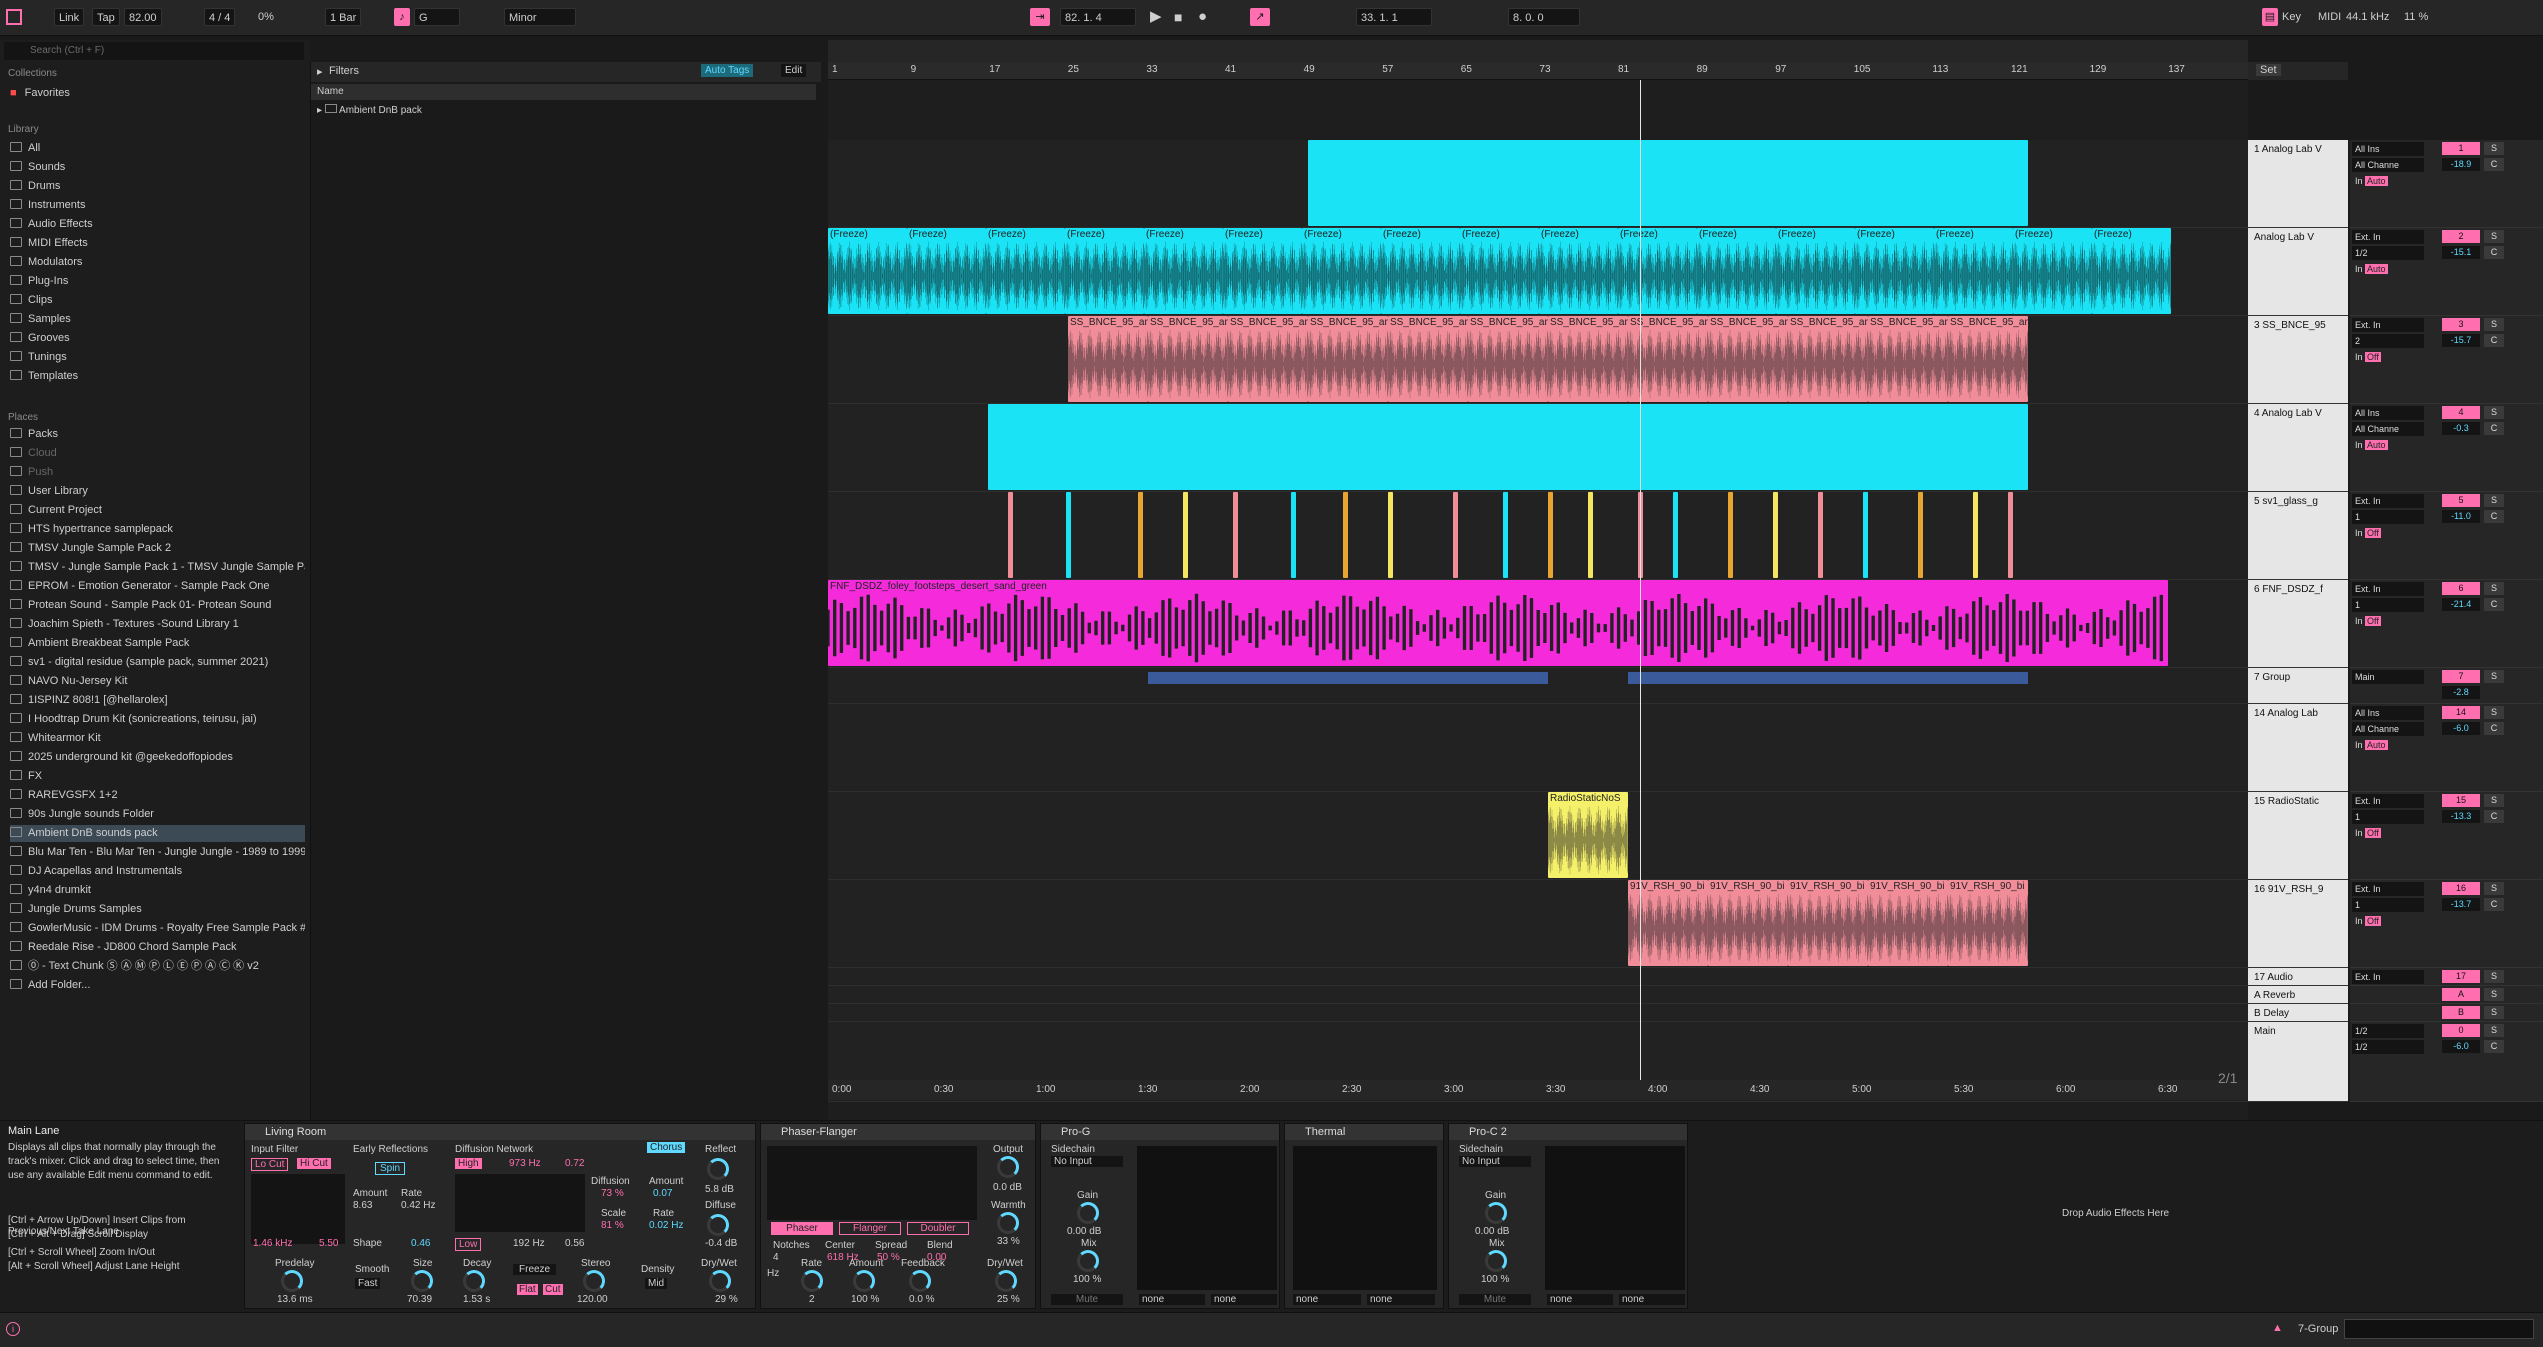 The image size is (2543, 1347). I want to click on size-value: 70.39, so click(419, 1299).